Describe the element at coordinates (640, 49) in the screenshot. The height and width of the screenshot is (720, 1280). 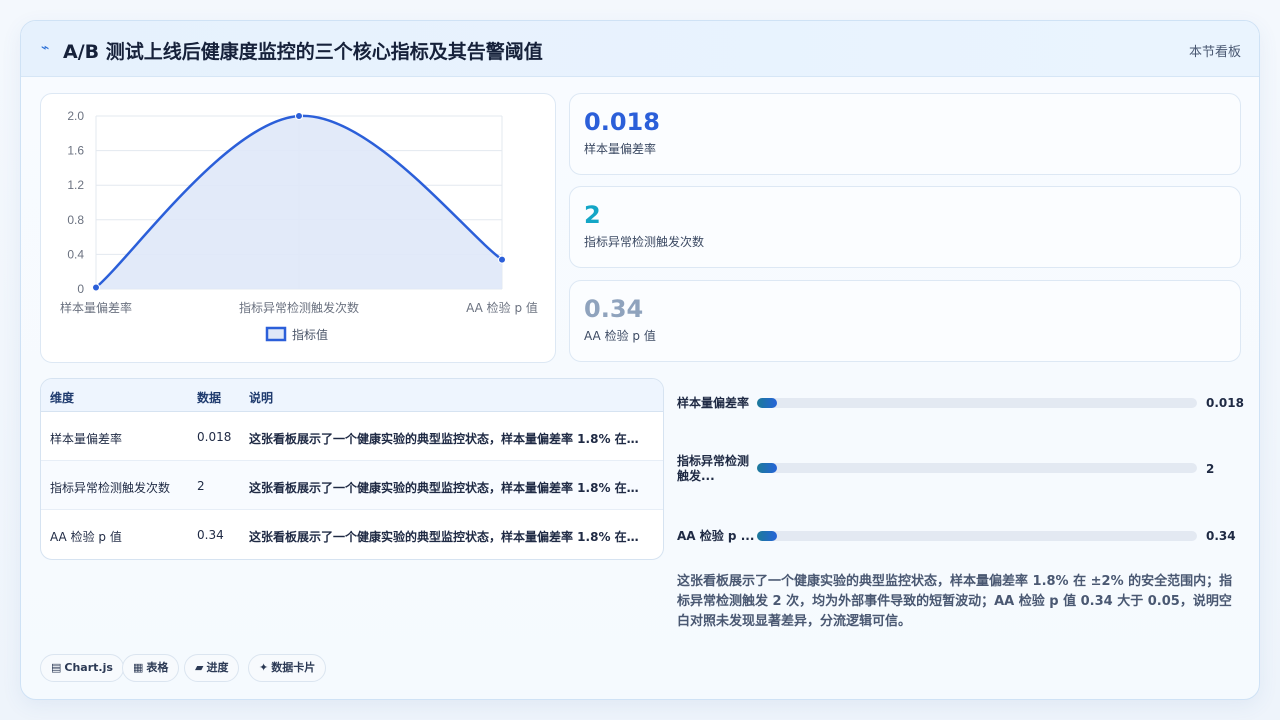
I see `header: ⌁ A/B 测试上线后健康度监控的三个核心指标及其告警阈值 本节看板` at that location.